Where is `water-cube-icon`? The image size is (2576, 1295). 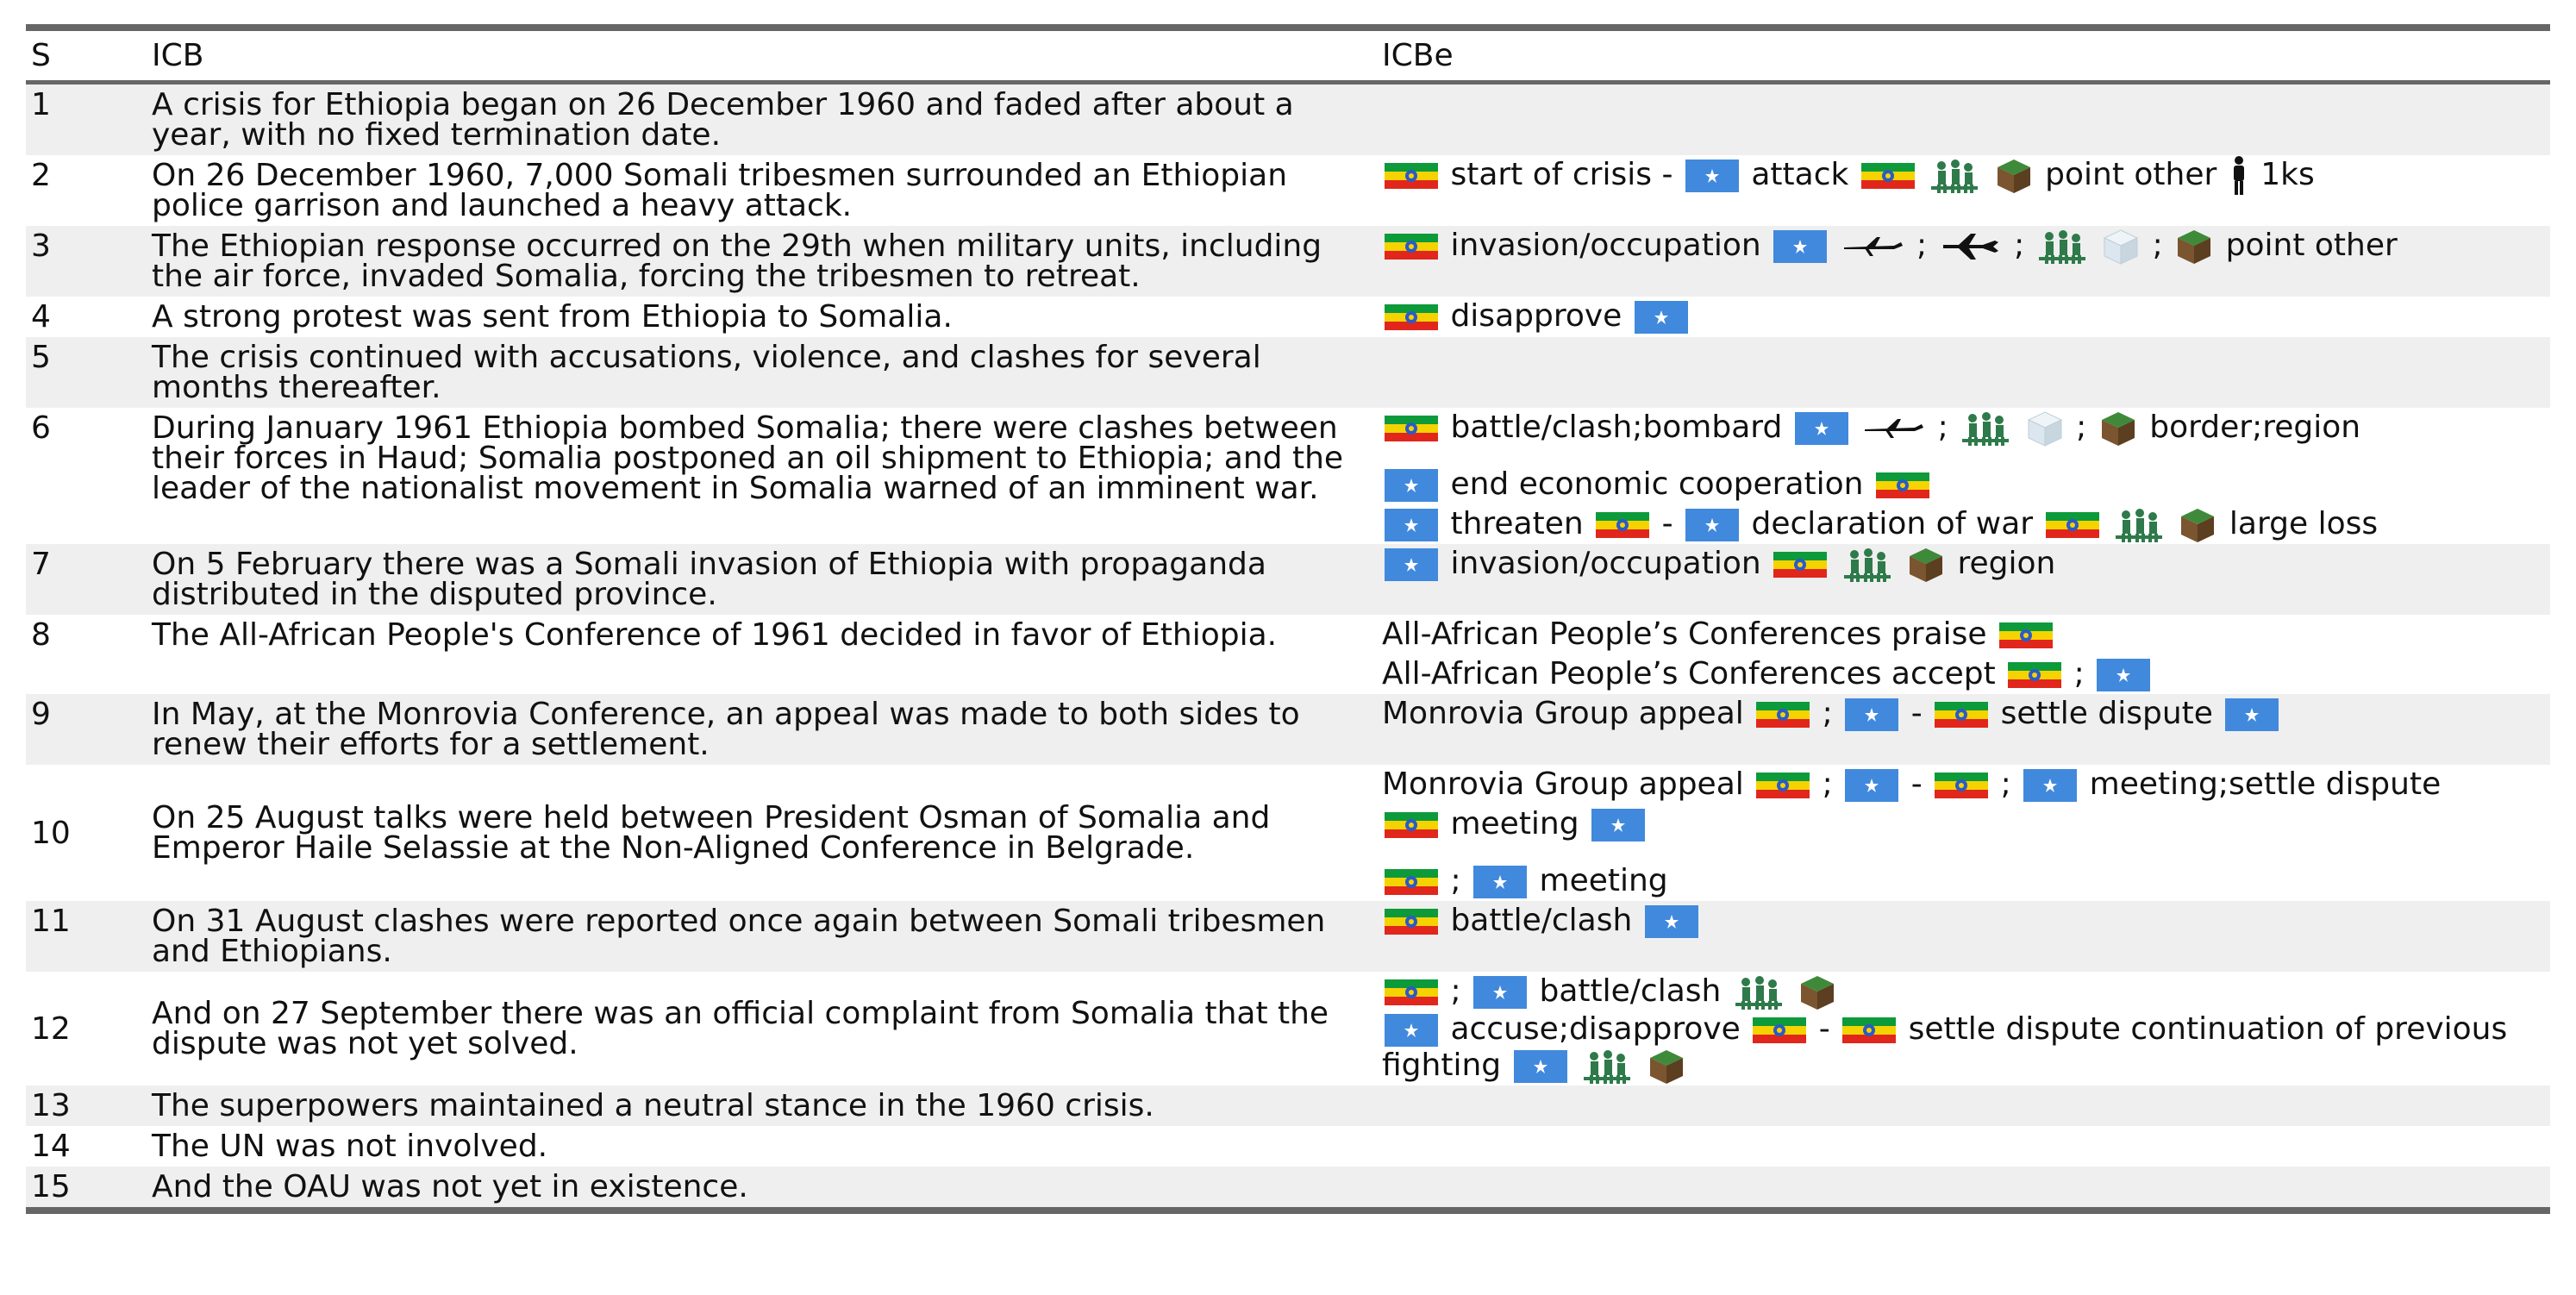 water-cube-icon is located at coordinates (2045, 429).